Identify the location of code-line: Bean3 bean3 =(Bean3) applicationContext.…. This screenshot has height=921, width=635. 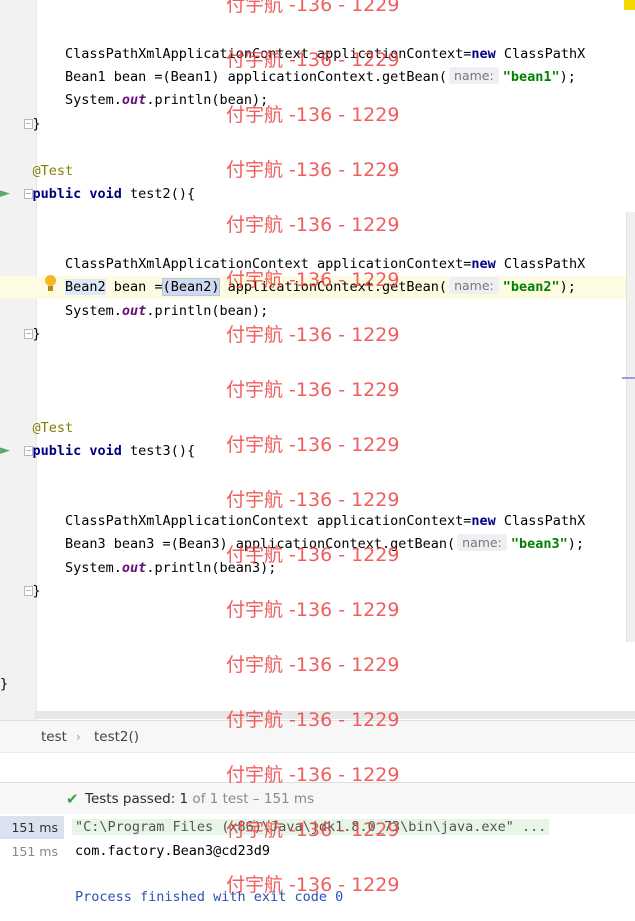
(317, 544).